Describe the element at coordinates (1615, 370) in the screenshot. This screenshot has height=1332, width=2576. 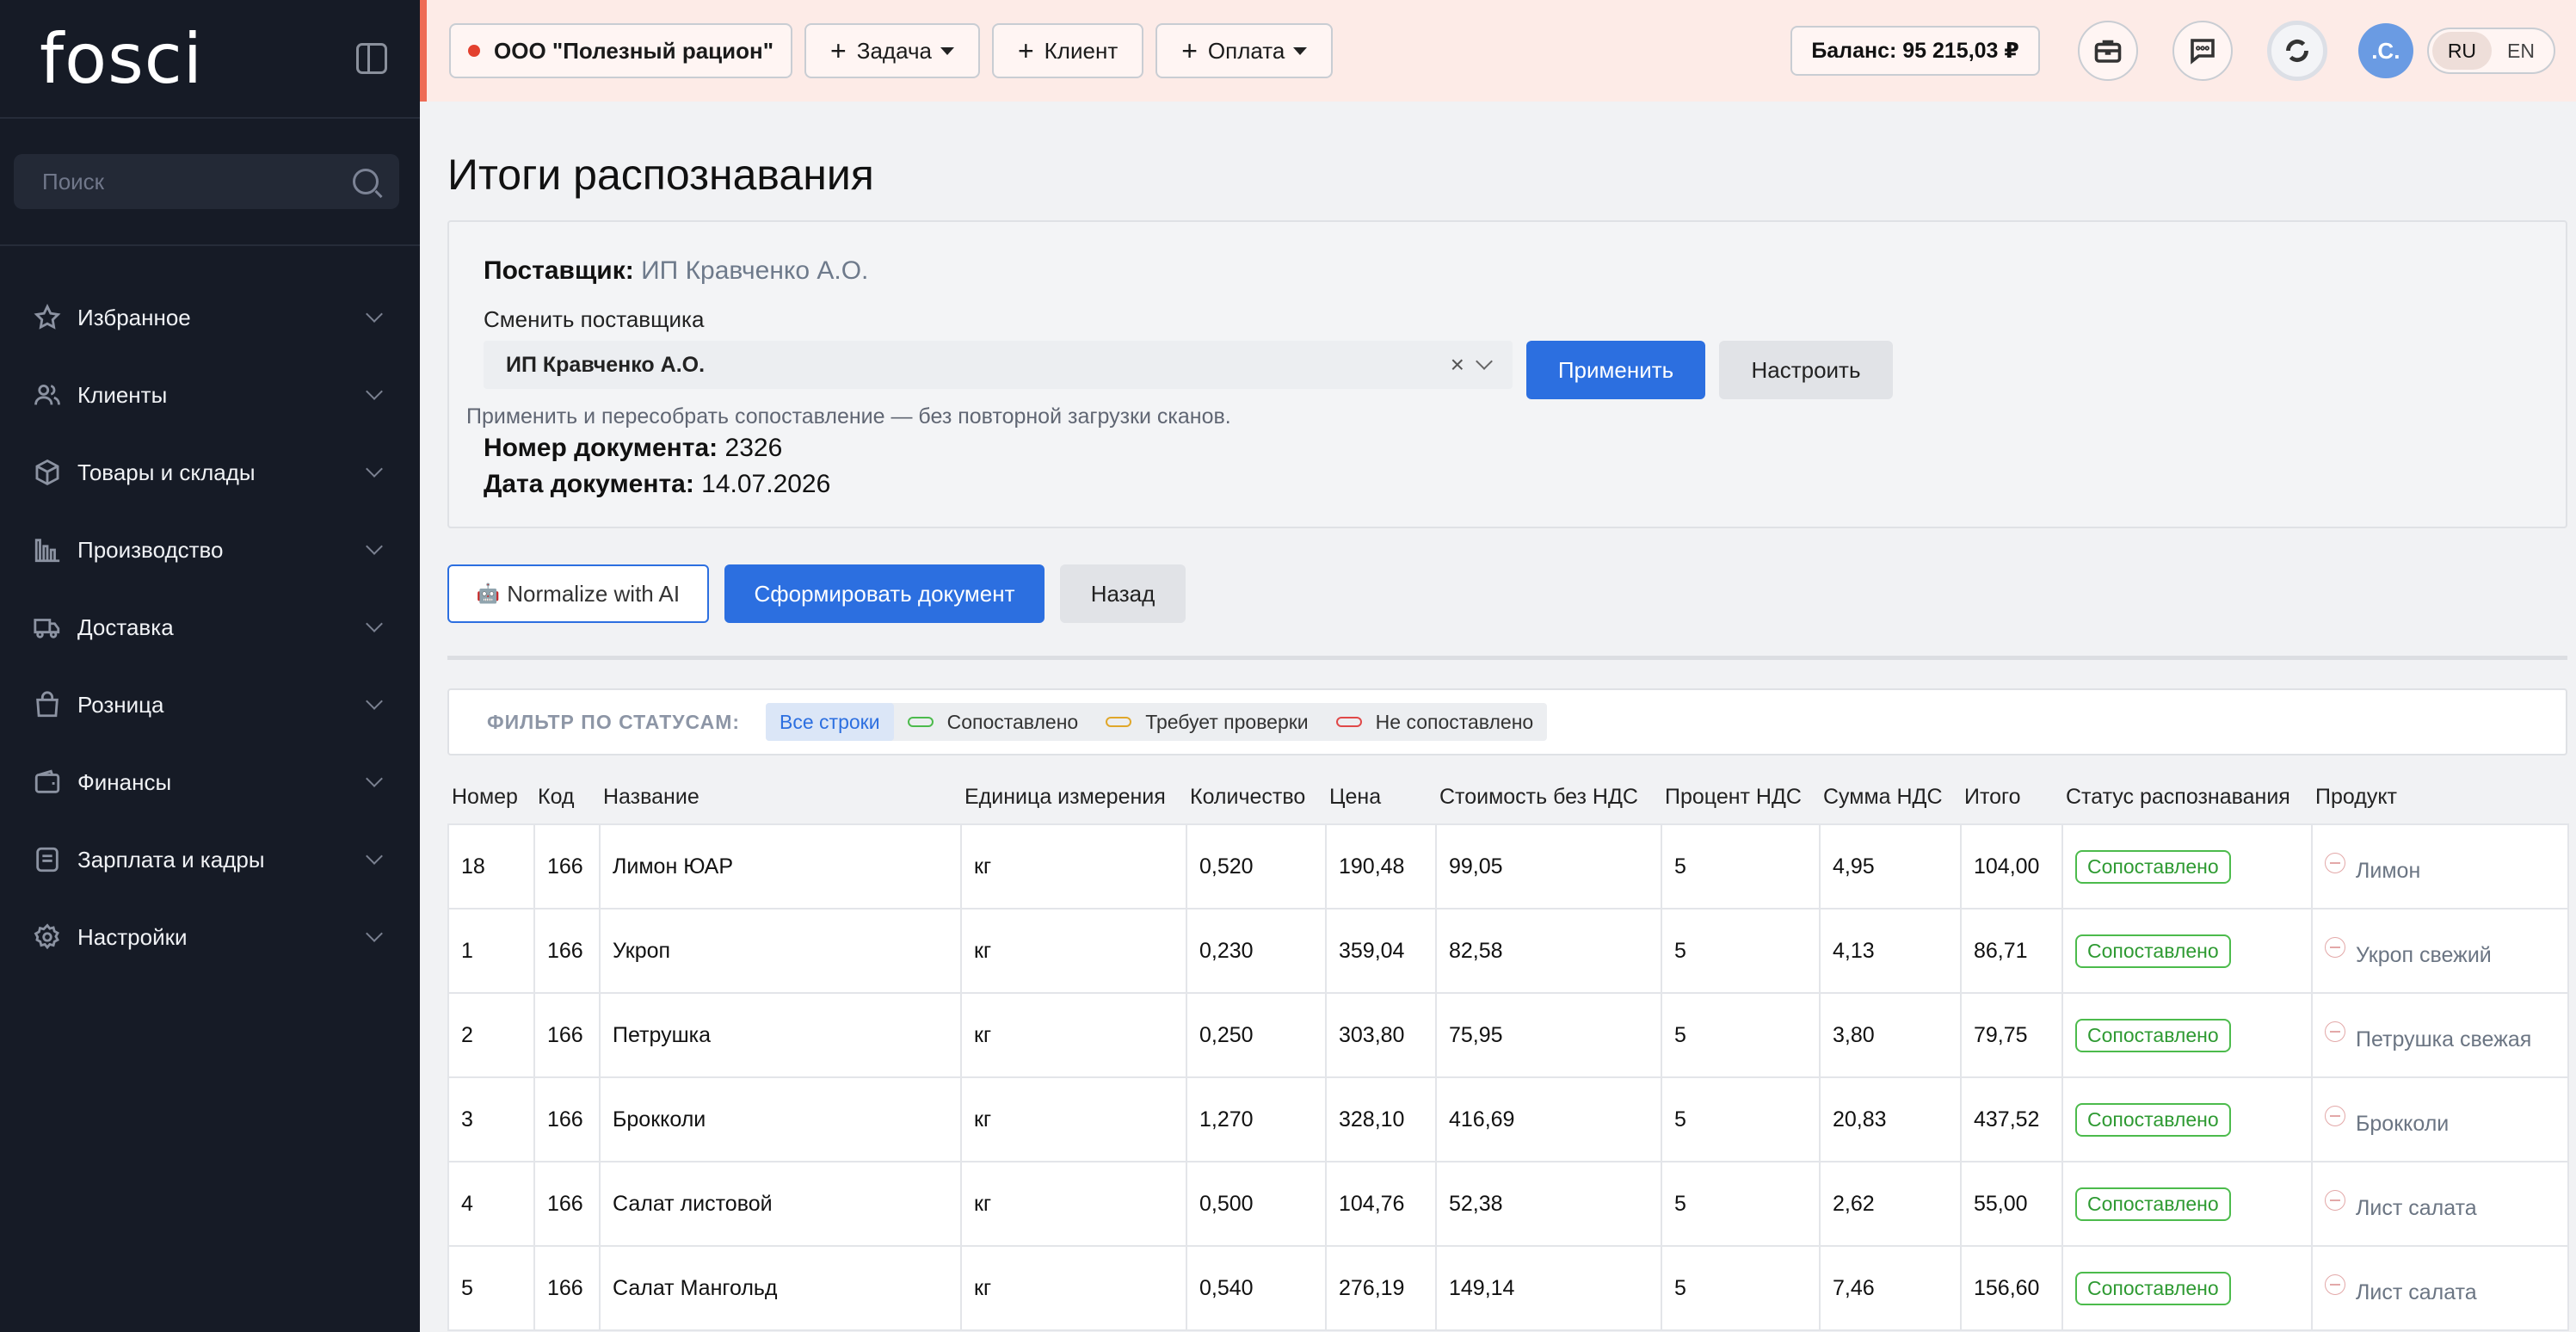
I see `apply-button: Применить` at that location.